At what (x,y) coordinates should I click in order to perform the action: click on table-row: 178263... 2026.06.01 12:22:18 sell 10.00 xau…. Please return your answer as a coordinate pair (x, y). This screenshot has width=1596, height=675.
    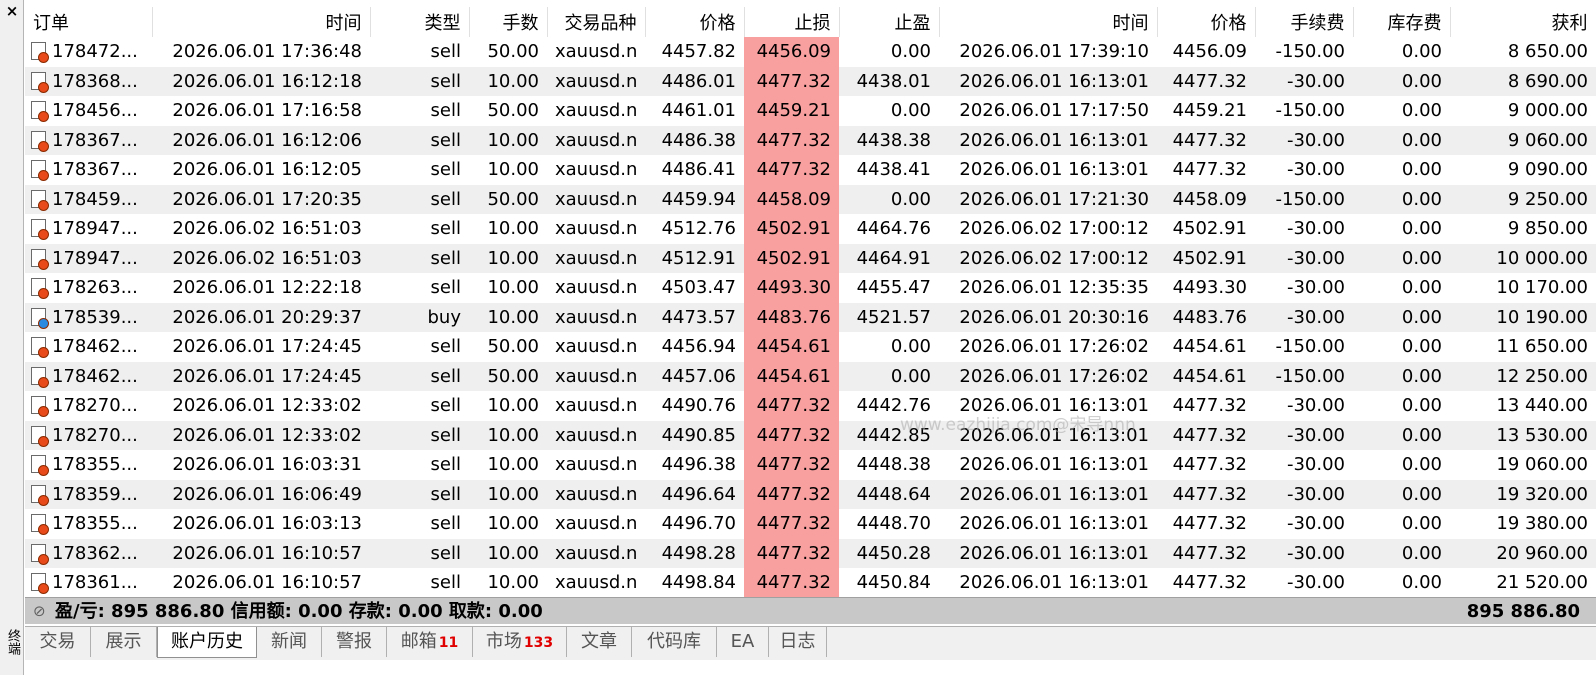
    Looking at the image, I should click on (810, 288).